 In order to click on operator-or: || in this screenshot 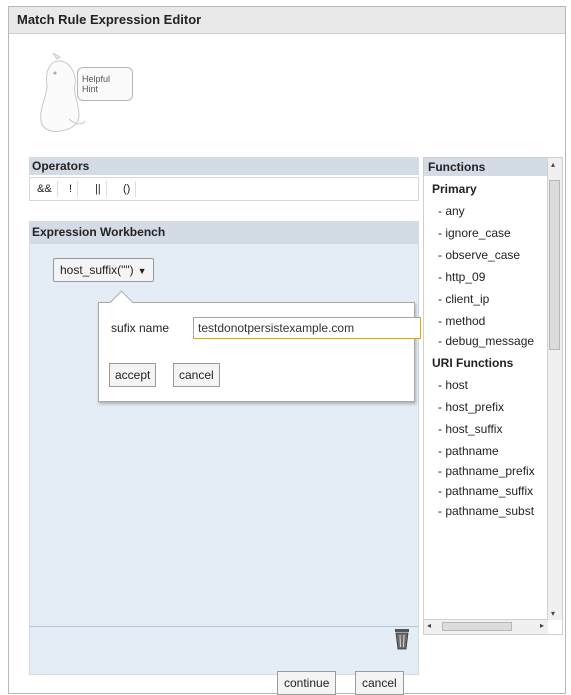, I will do `click(98, 189)`.